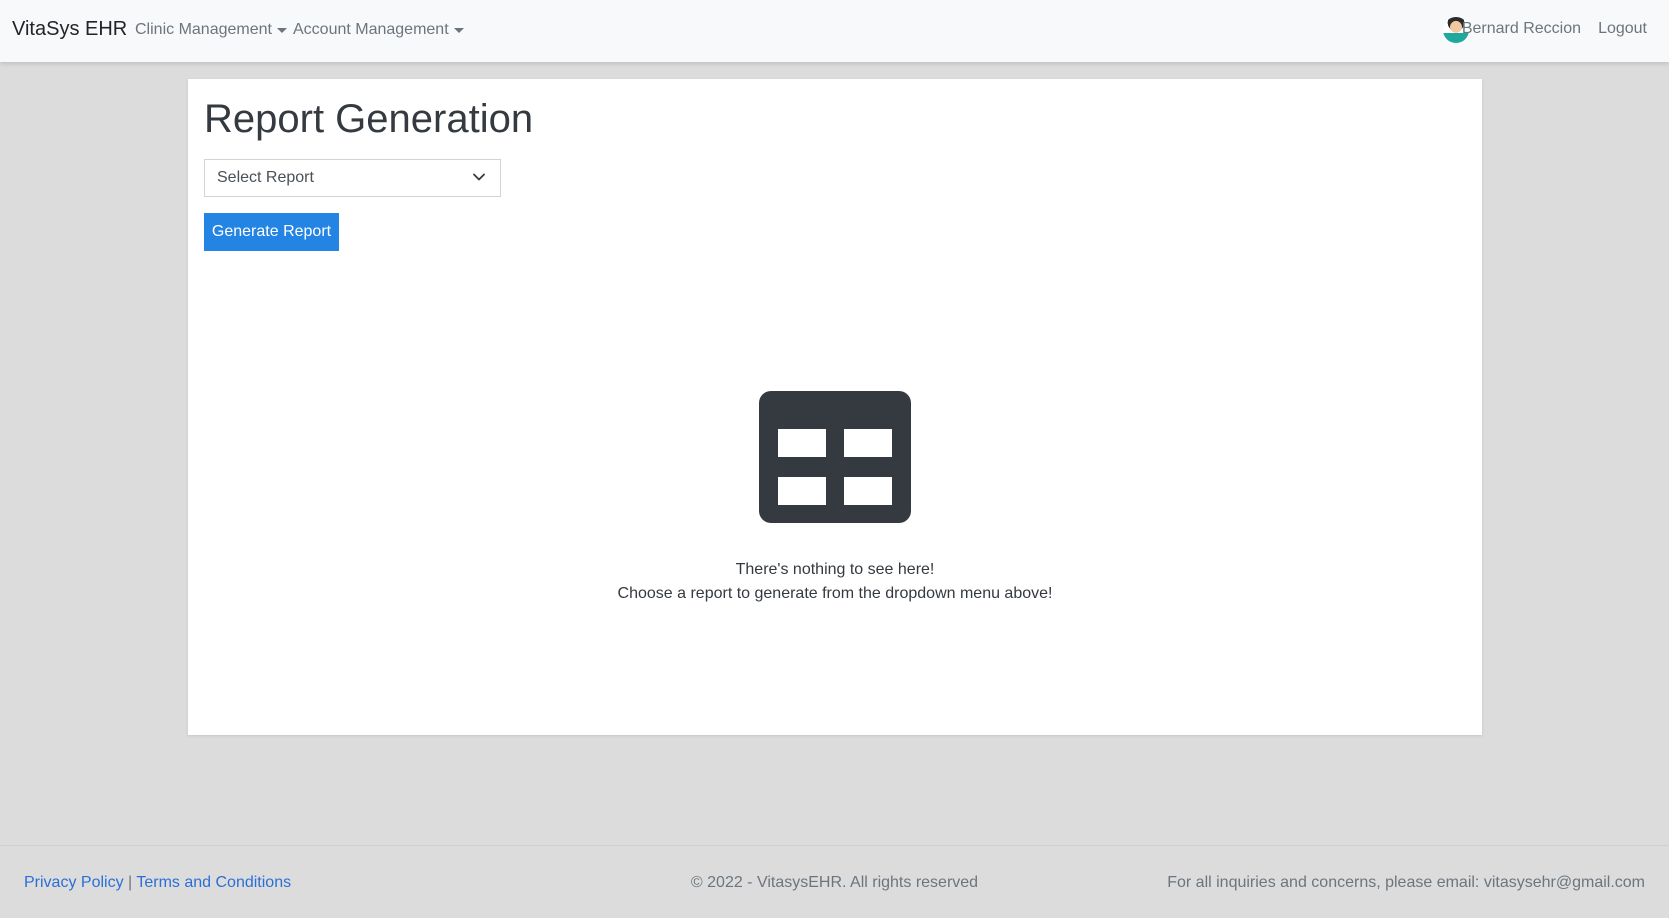  What do you see at coordinates (1622, 29) in the screenshot?
I see `logout-link: Logout` at bounding box center [1622, 29].